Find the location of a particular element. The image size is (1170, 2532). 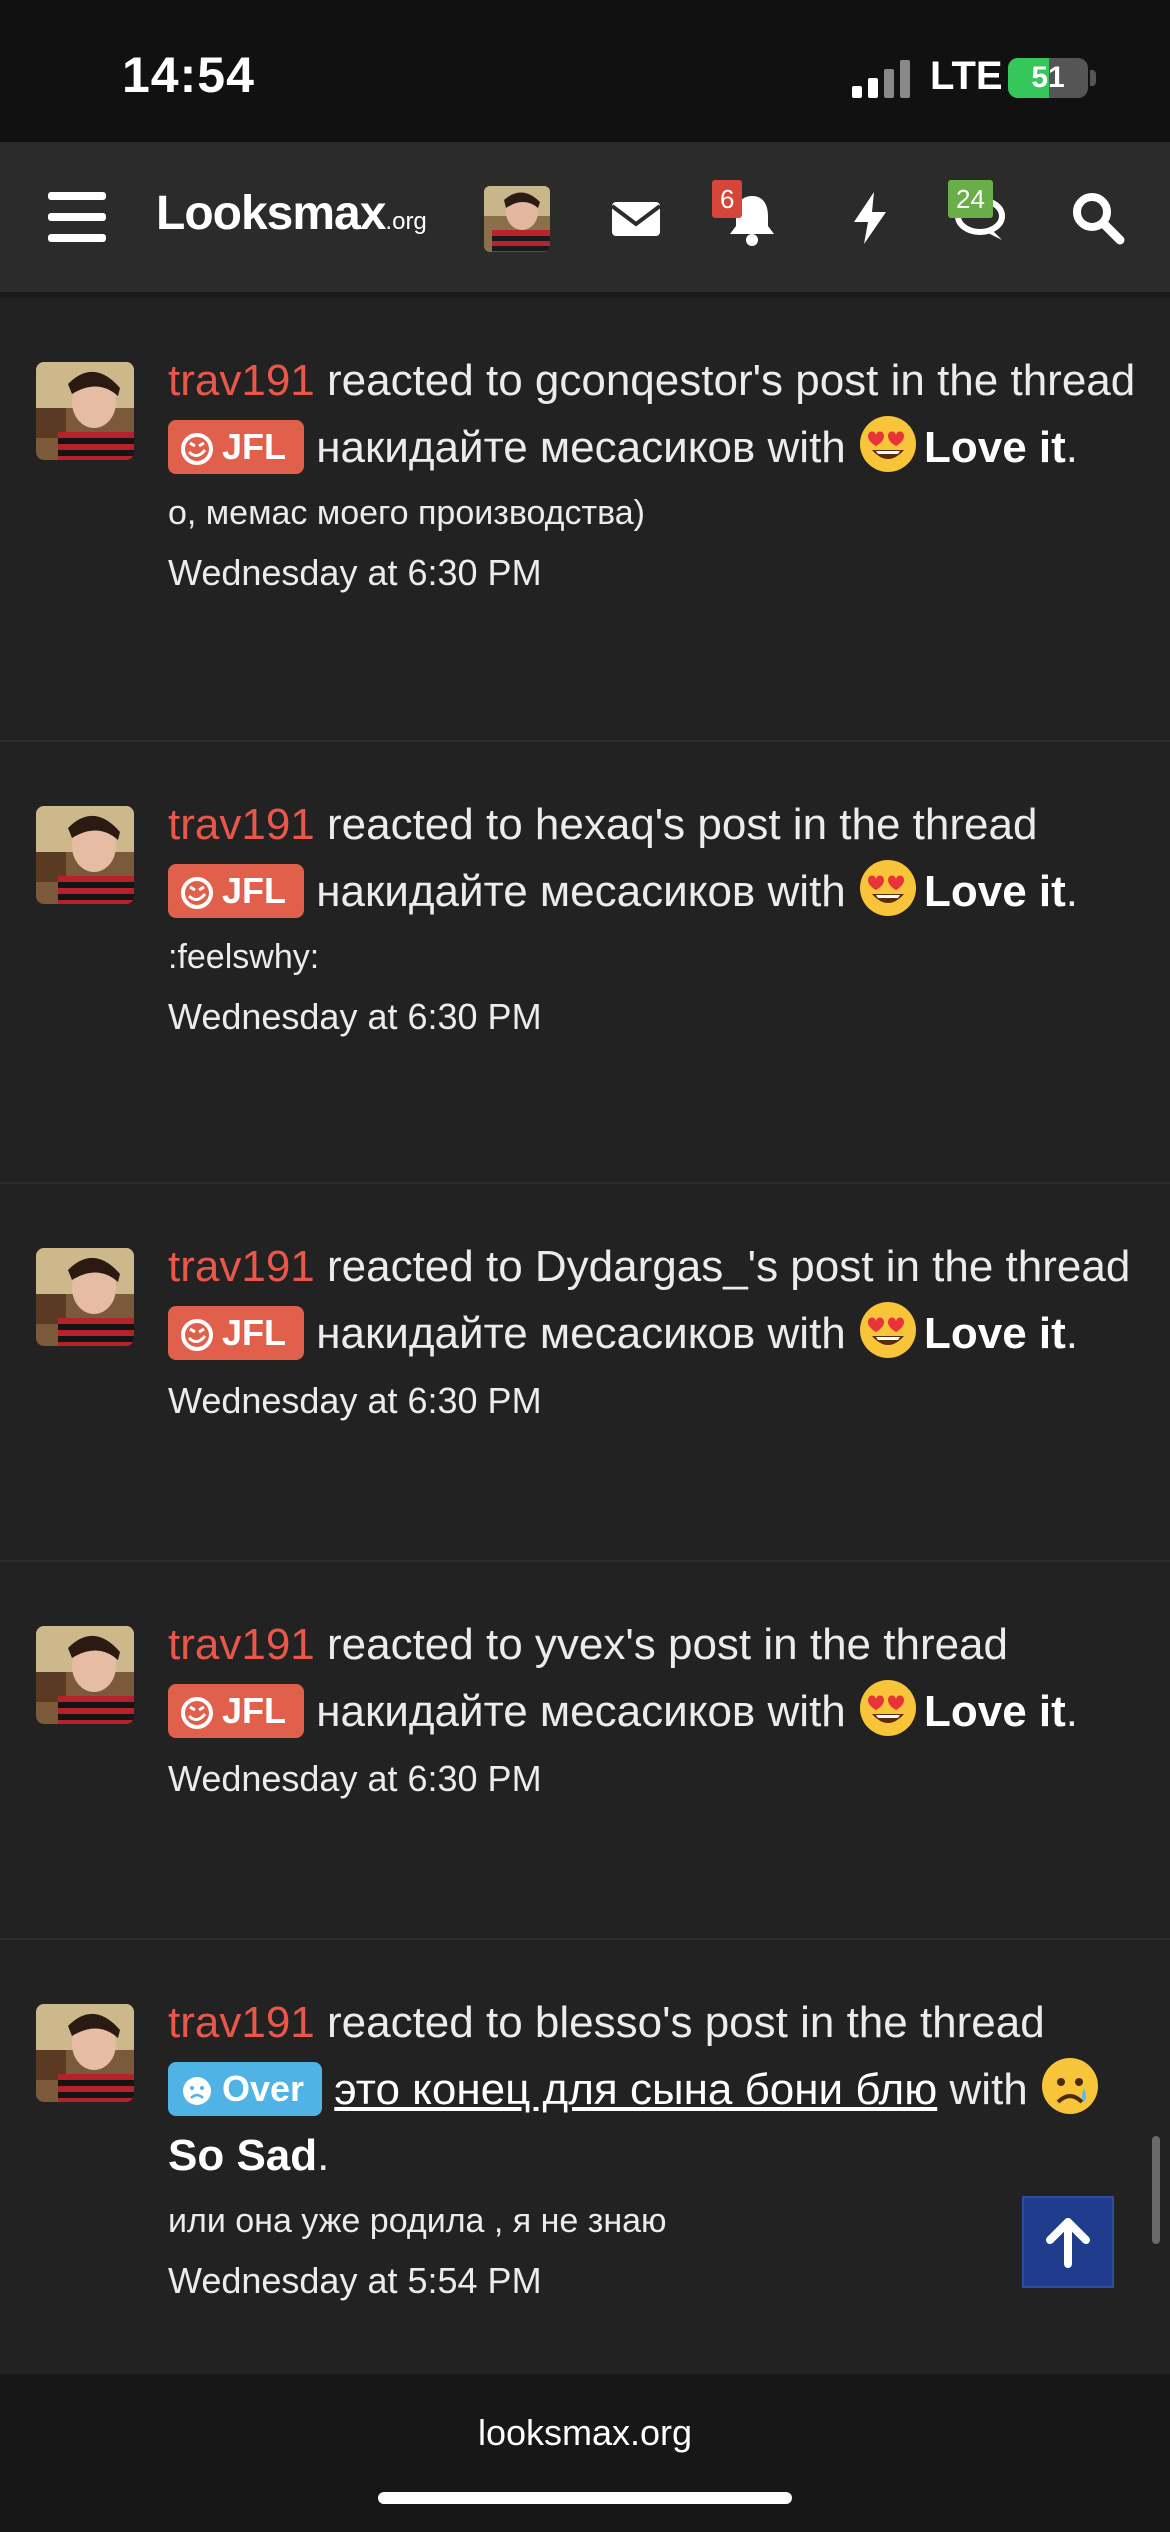

thread-prefix-text: Over is located at coordinates (263, 2088).